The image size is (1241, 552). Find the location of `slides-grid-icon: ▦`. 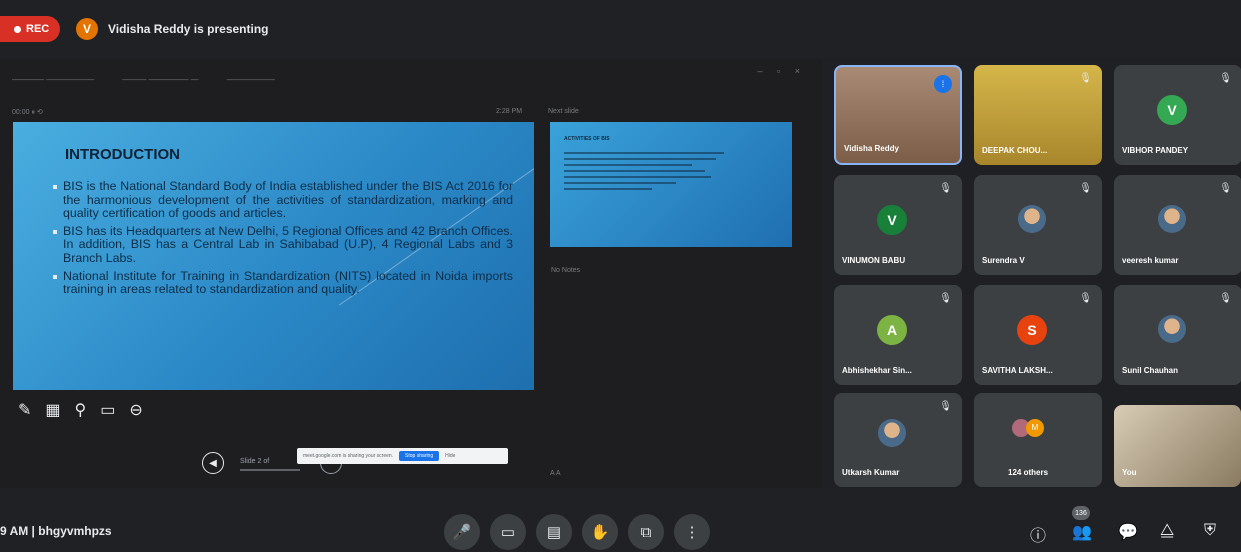

slides-grid-icon: ▦ is located at coordinates (52, 410).